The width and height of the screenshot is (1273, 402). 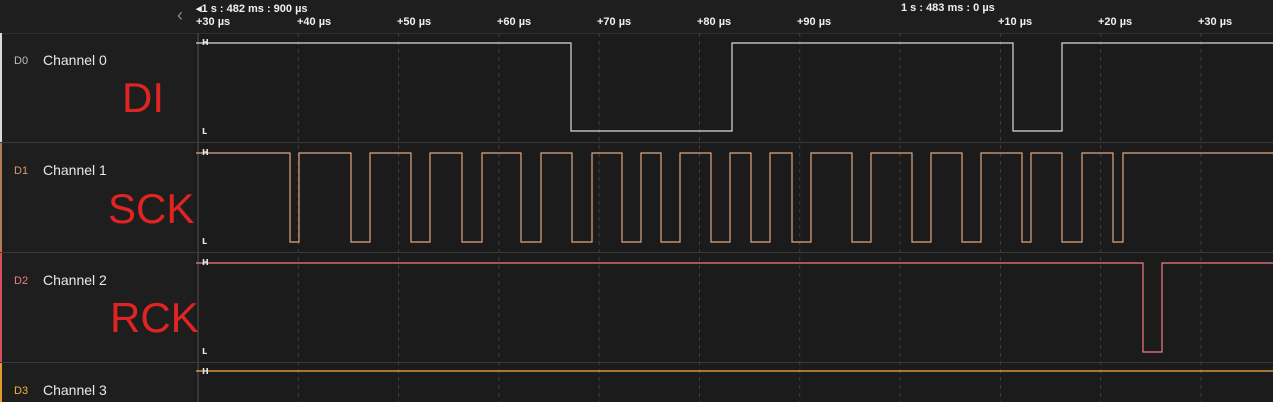 I want to click on channel-row-3: D3 Channel 3, so click(x=97, y=382).